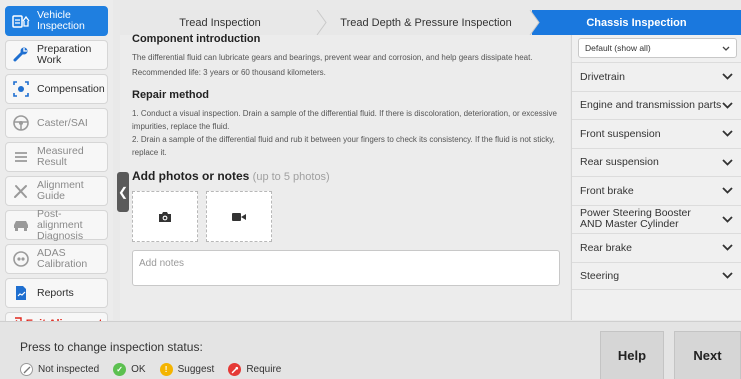 This screenshot has height=379, width=741. I want to click on category-item-drivetrain: Drivetrain, so click(656, 76).